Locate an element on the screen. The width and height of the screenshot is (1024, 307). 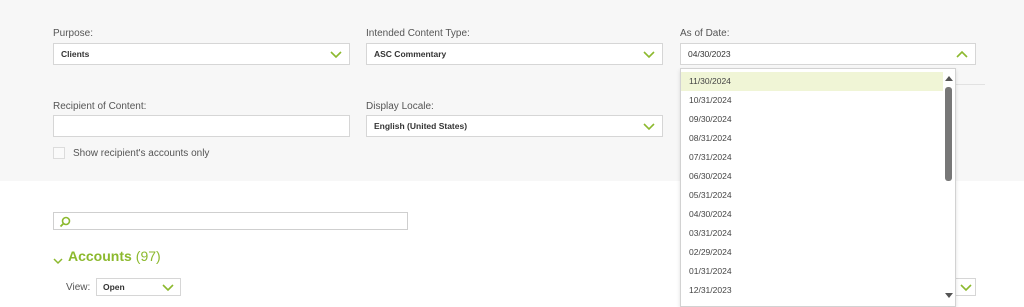
recipient-label: Recipient of Content: is located at coordinates (100, 106).